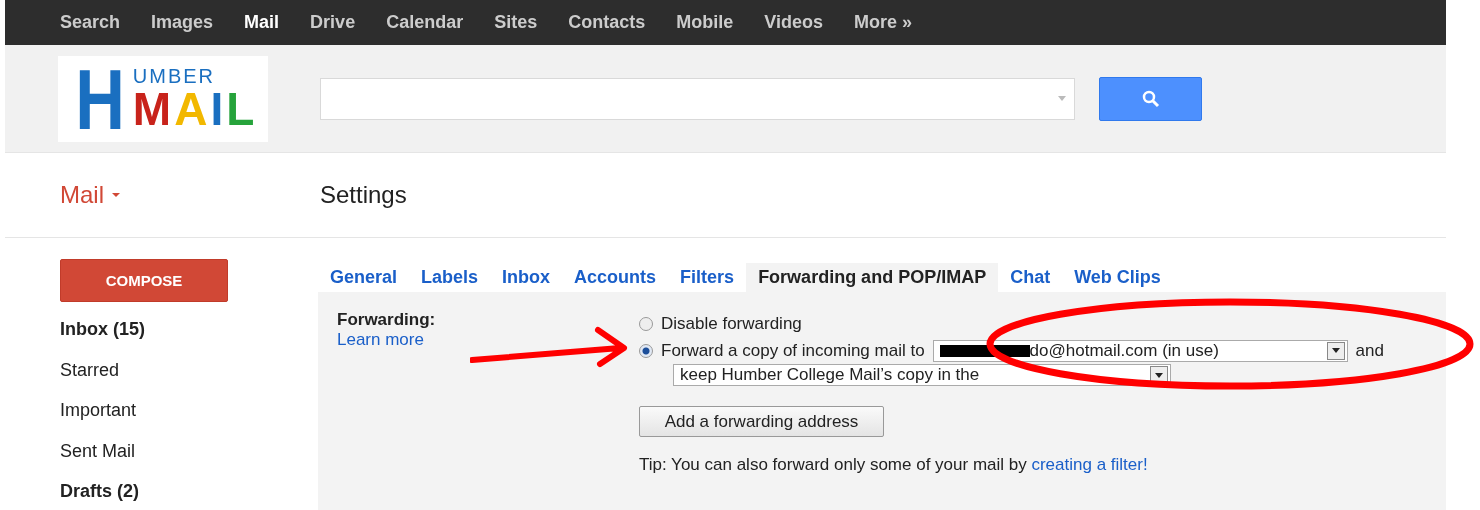  Describe the element at coordinates (707, 279) in the screenshot. I see `settings-tab: Filters` at that location.